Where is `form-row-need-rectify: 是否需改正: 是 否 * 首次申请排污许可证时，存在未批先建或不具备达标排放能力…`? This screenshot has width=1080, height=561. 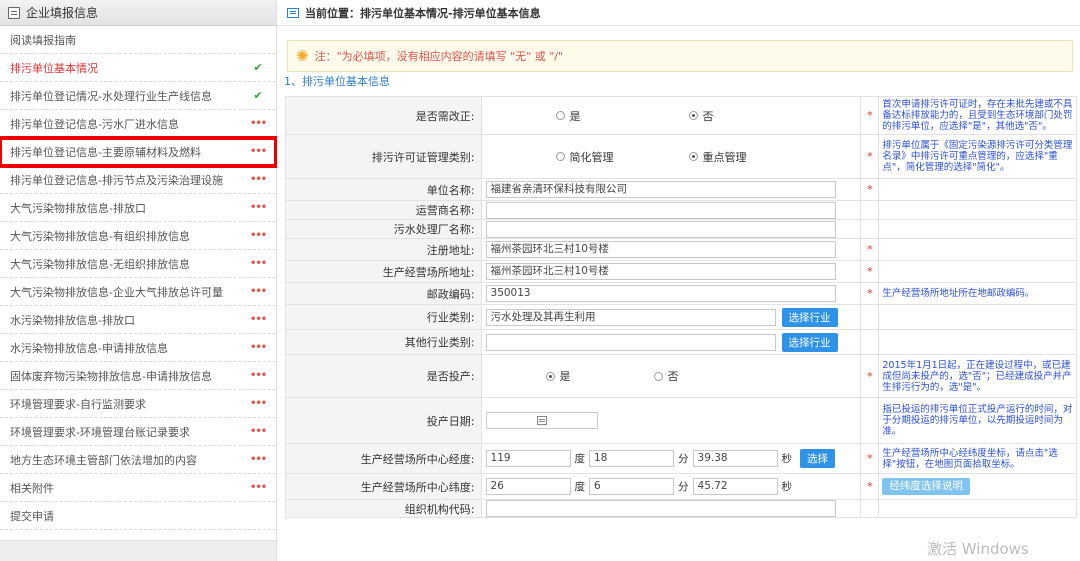 form-row-need-rectify: 是否需改正: 是 否 * 首次申请排污许可证时，存在未批先建或不具备达标排放能力… is located at coordinates (681, 115).